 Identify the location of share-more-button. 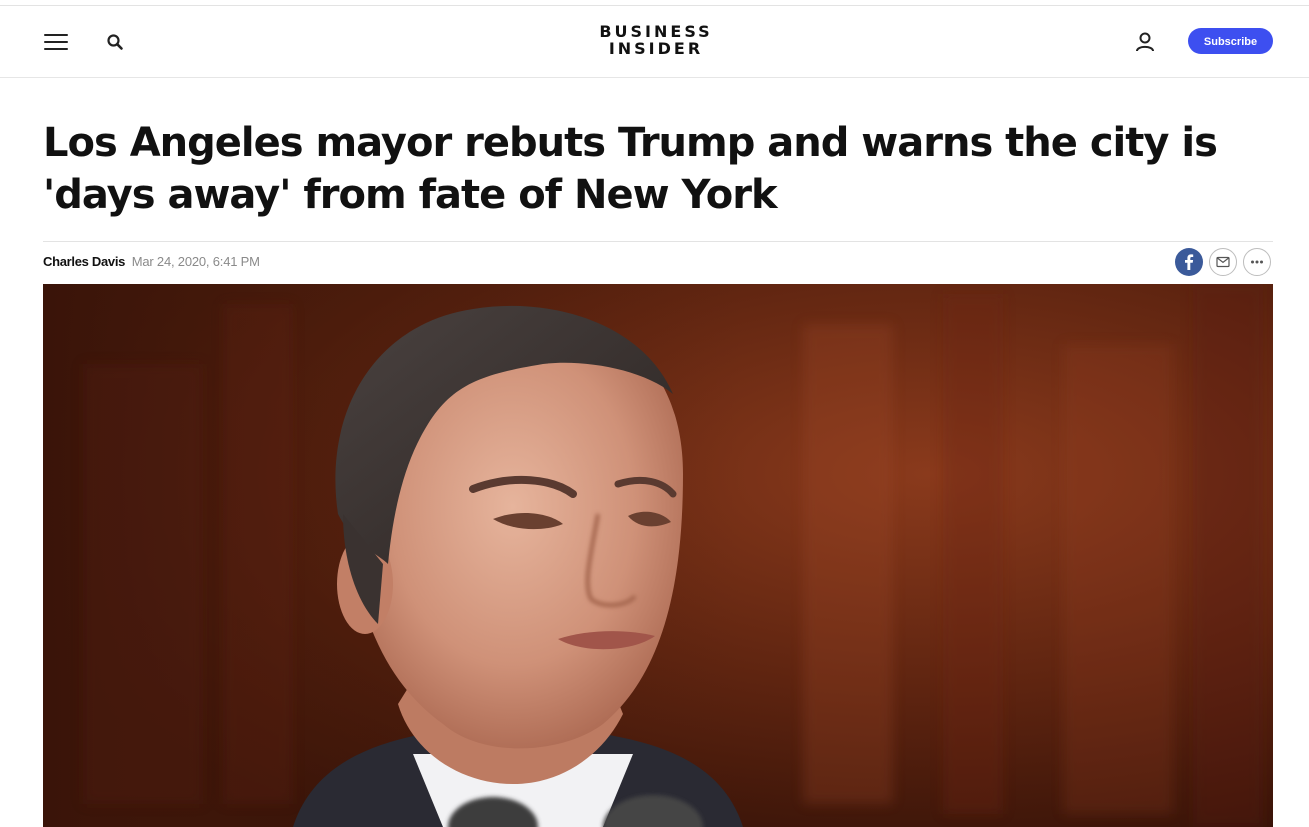
(1257, 262).